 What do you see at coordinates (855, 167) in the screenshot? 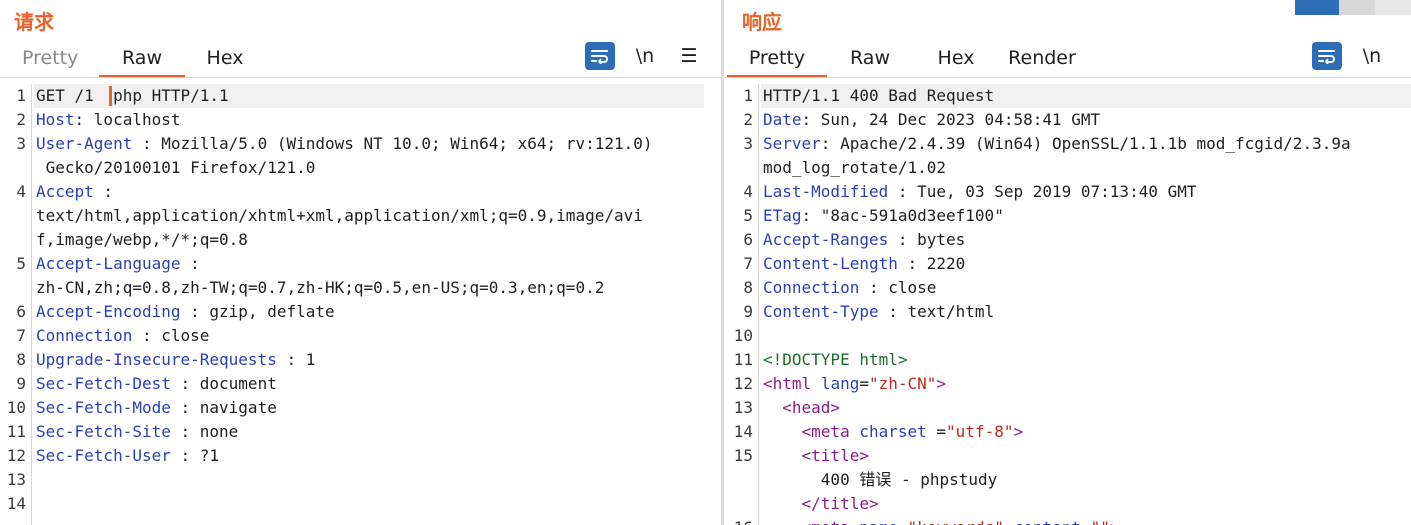
I see `plain-text: mod_log_rotate/1.02` at bounding box center [855, 167].